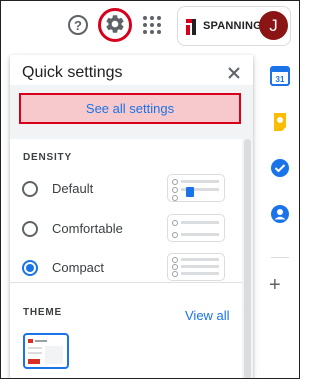  I want to click on spanning-logo-icon, so click(191, 27).